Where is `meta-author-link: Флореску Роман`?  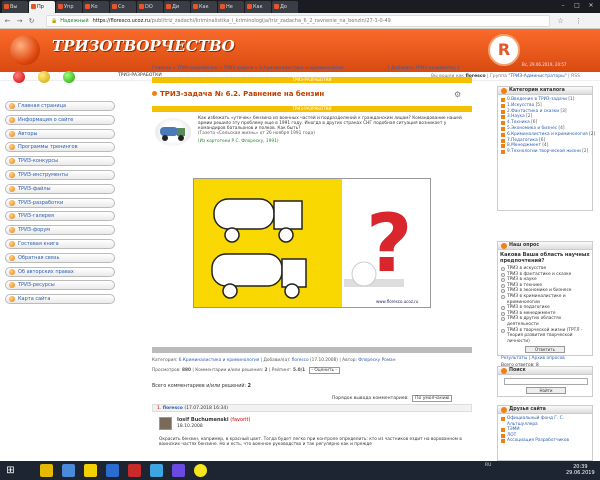 meta-author-link: Флореску Роман is located at coordinates (376, 360).